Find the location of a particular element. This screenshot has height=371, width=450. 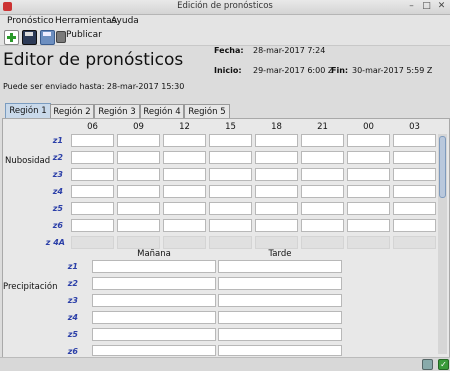

zone-label: z 4A is located at coordinates (55, 242).